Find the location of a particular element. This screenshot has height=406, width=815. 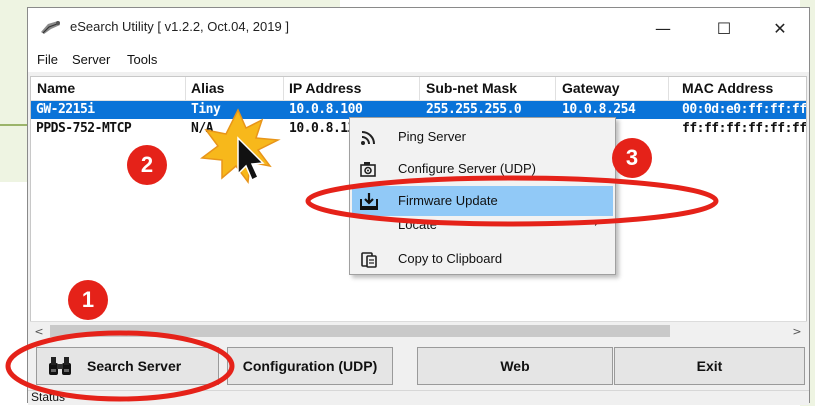

search-server-button: Search Server is located at coordinates (127, 366).